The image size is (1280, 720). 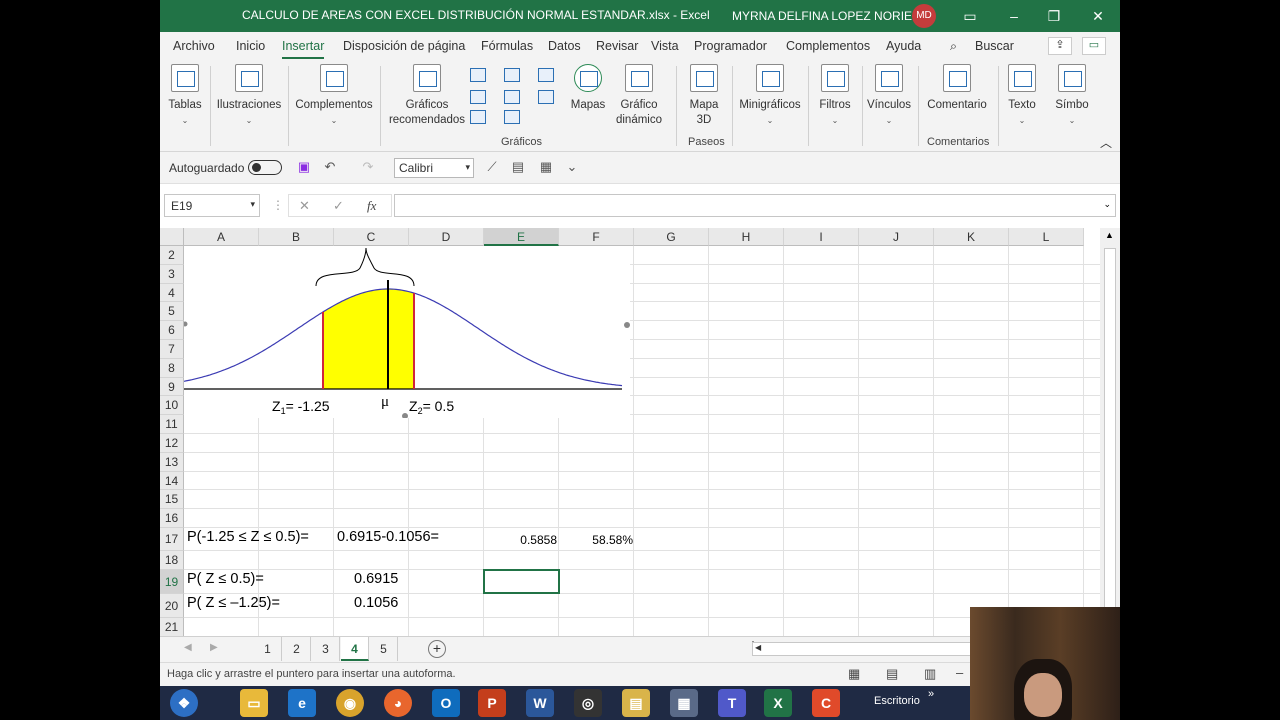 I want to click on desktop-label: Escritorio, so click(x=897, y=701).